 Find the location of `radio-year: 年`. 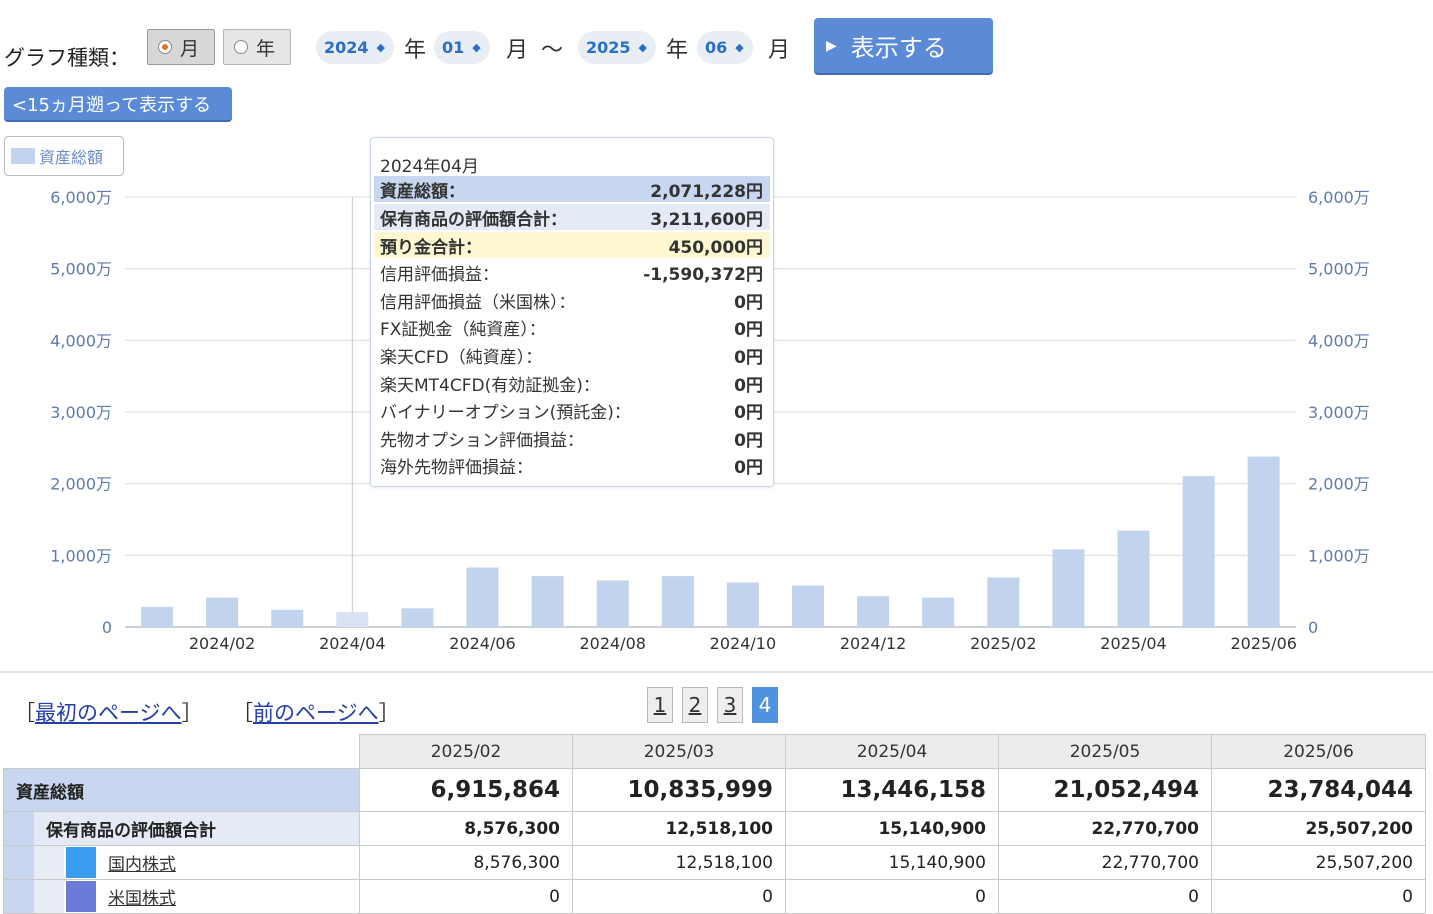

radio-year: 年 is located at coordinates (257, 47).